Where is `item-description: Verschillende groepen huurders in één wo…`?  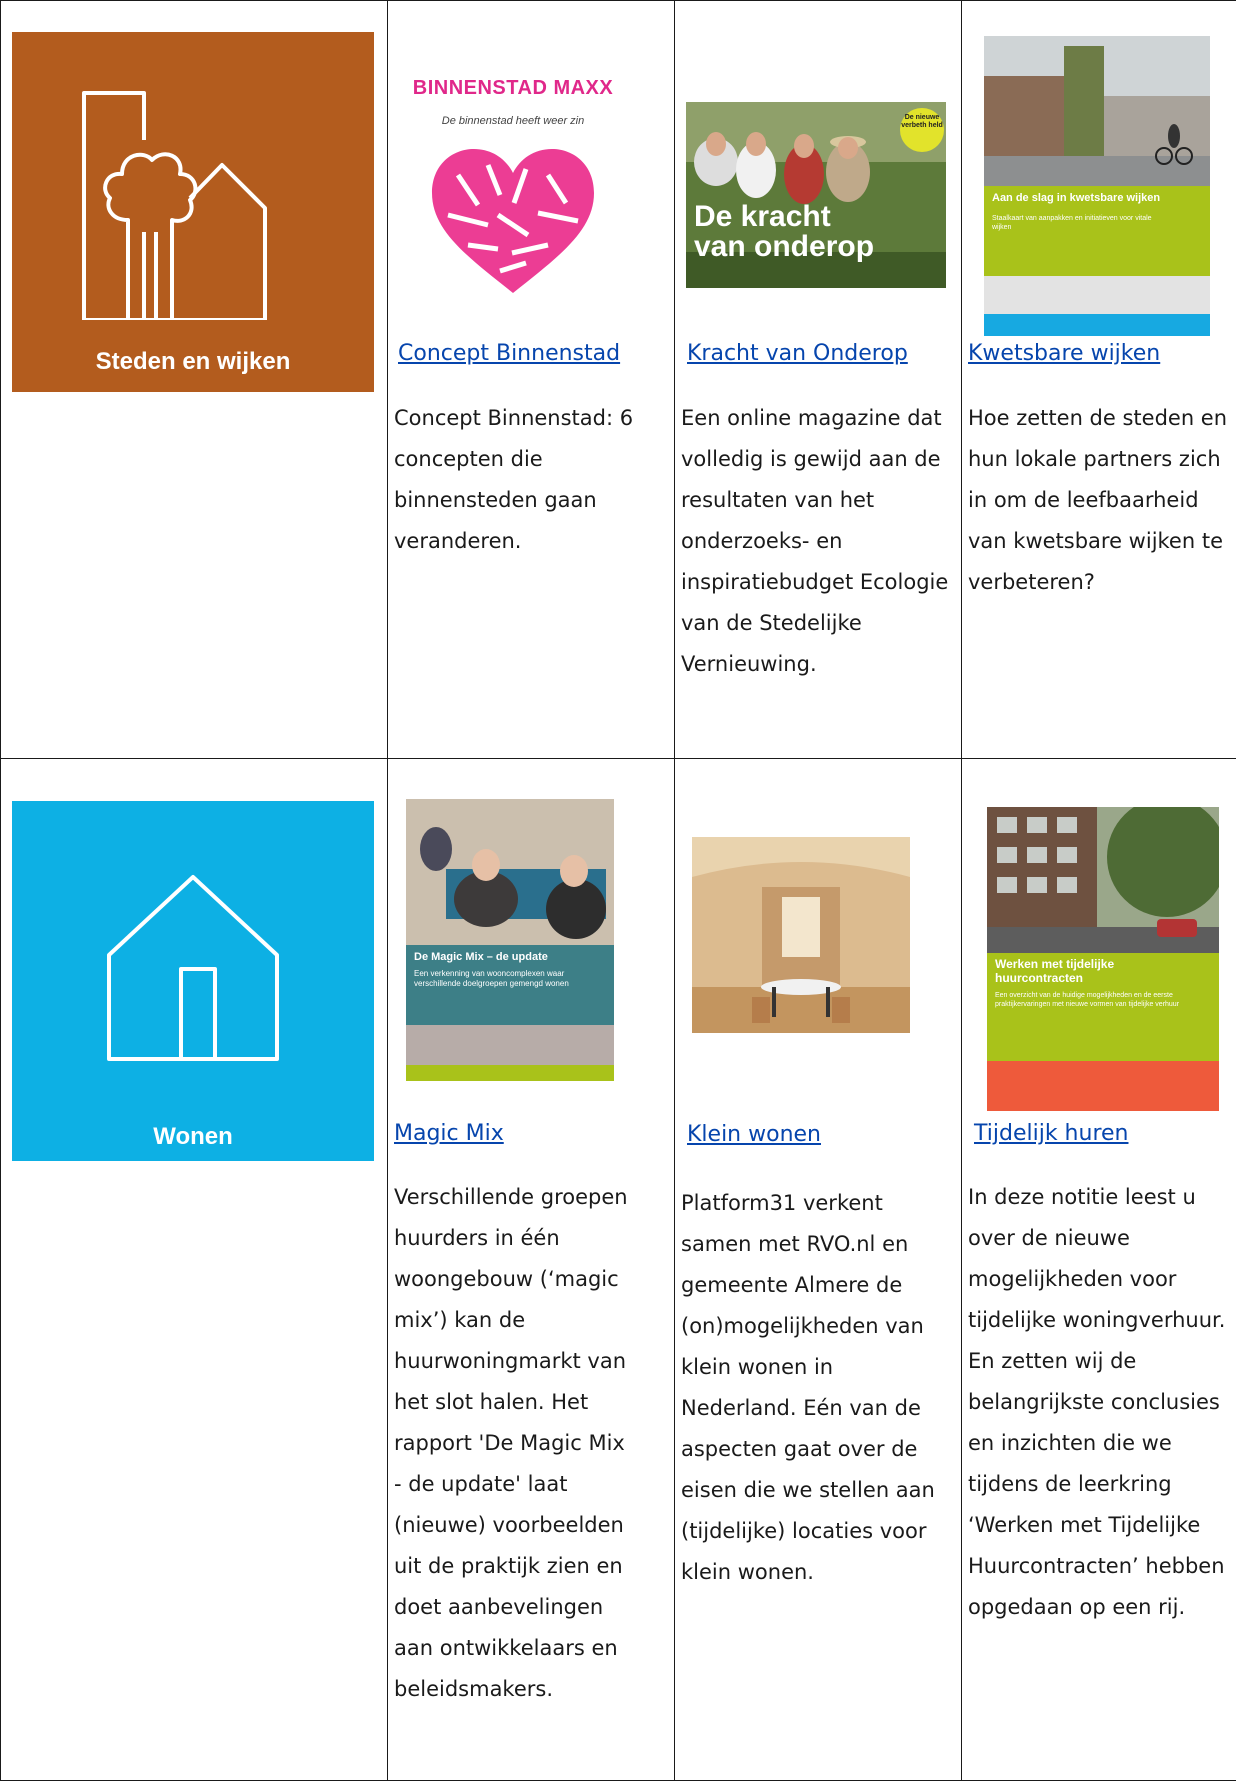
item-description: Verschillende groepen huurders in één wo… is located at coordinates (514, 1443).